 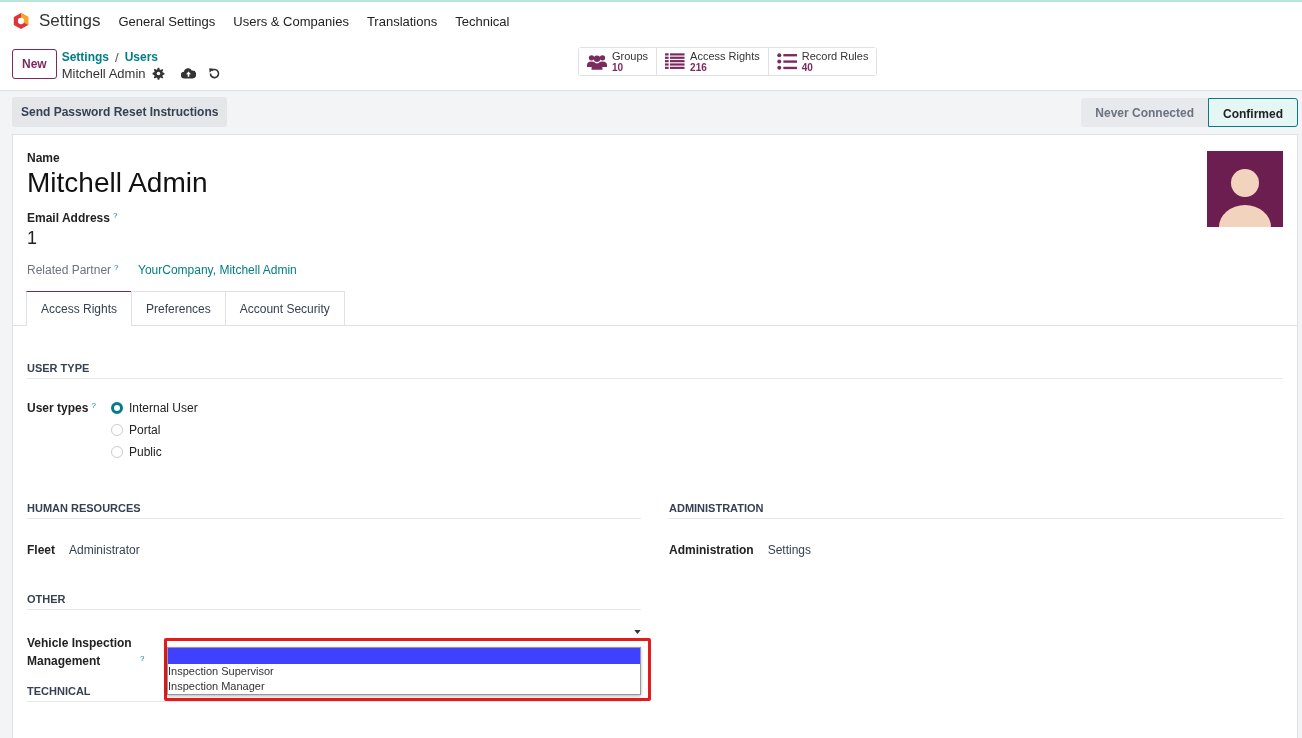 What do you see at coordinates (404, 686) in the screenshot?
I see `dropdown-option: Inspection Manager` at bounding box center [404, 686].